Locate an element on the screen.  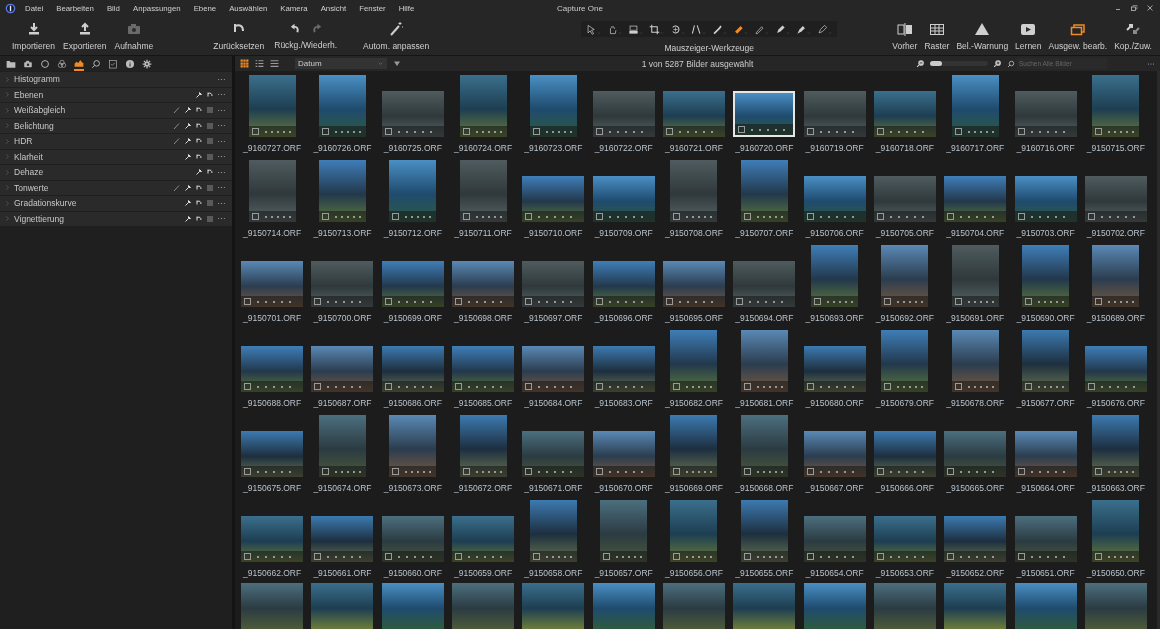
tool-panel-header: HDR is located at coordinates (116, 141).